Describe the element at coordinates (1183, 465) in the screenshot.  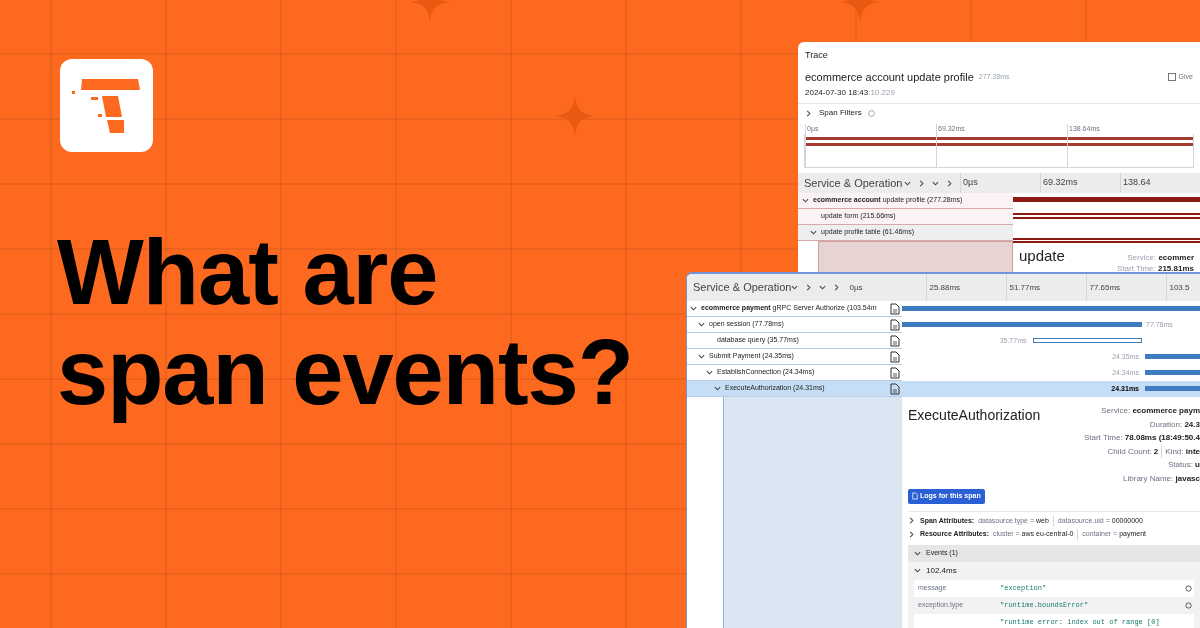
I see `span-field: Status: u` at that location.